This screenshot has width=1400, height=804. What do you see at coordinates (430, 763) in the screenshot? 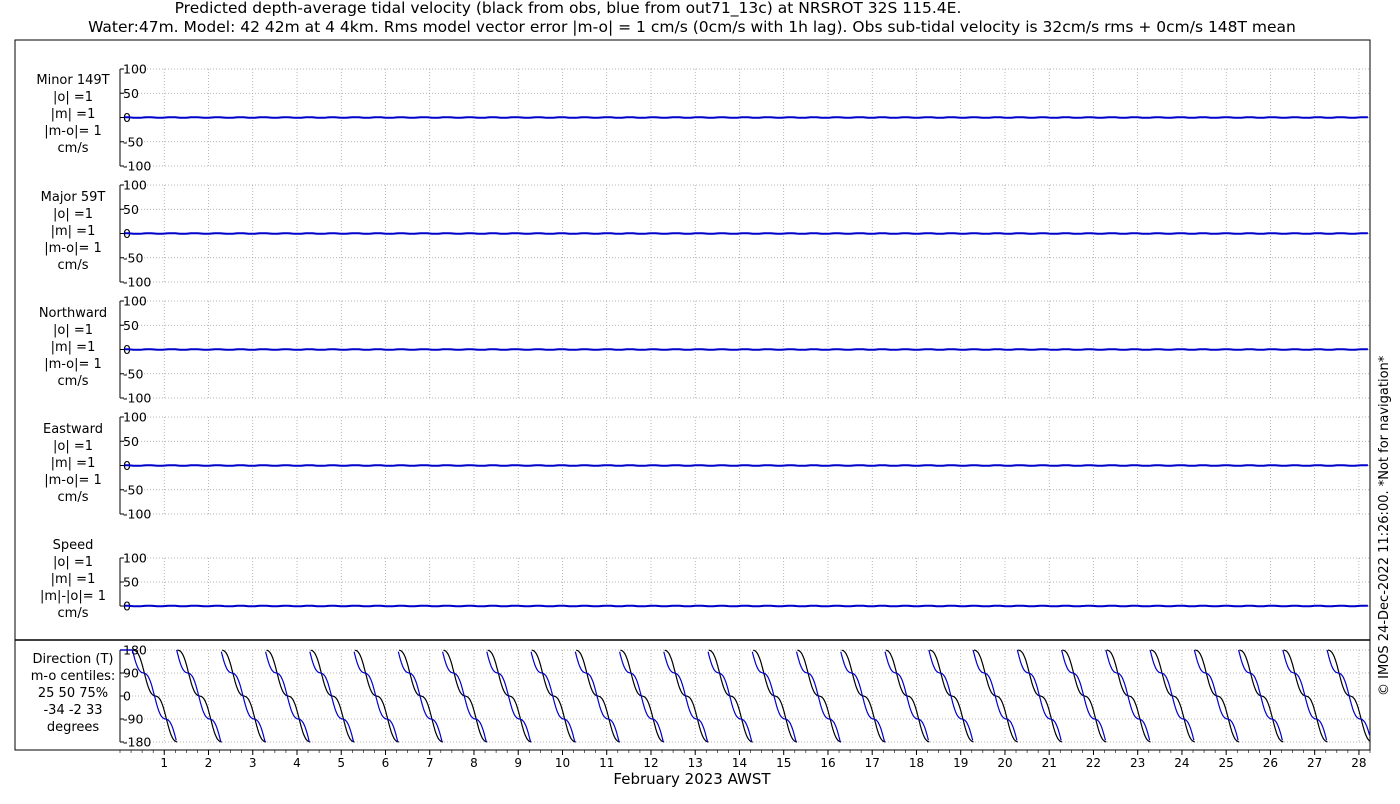
I see `x-tick-label: 7` at bounding box center [430, 763].